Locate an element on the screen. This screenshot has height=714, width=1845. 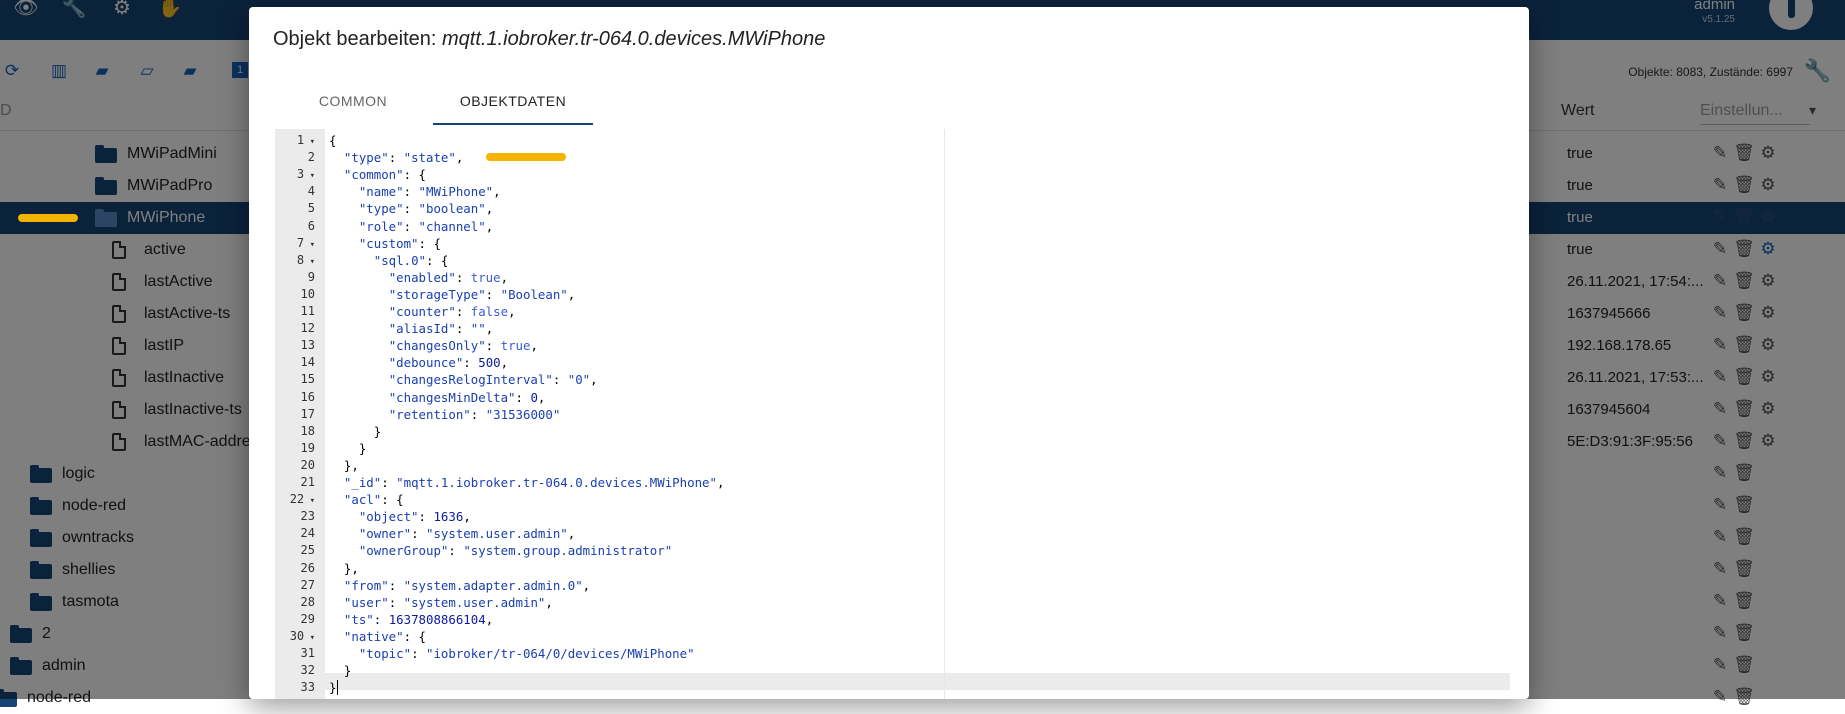
line-number: 22 is located at coordinates (295, 499).